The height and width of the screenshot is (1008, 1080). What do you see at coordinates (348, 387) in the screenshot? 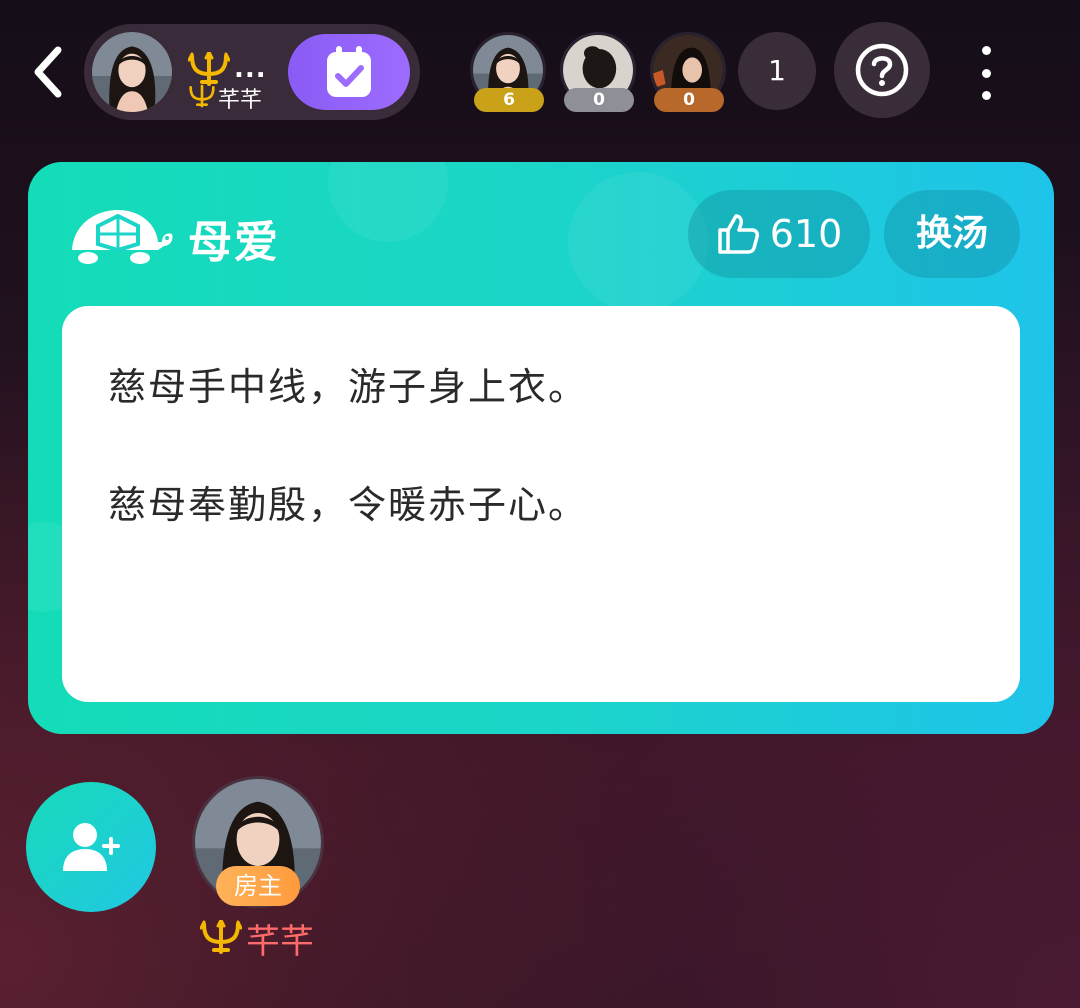
I see `poem-line: 慈母手中线，游子身上衣。` at bounding box center [348, 387].